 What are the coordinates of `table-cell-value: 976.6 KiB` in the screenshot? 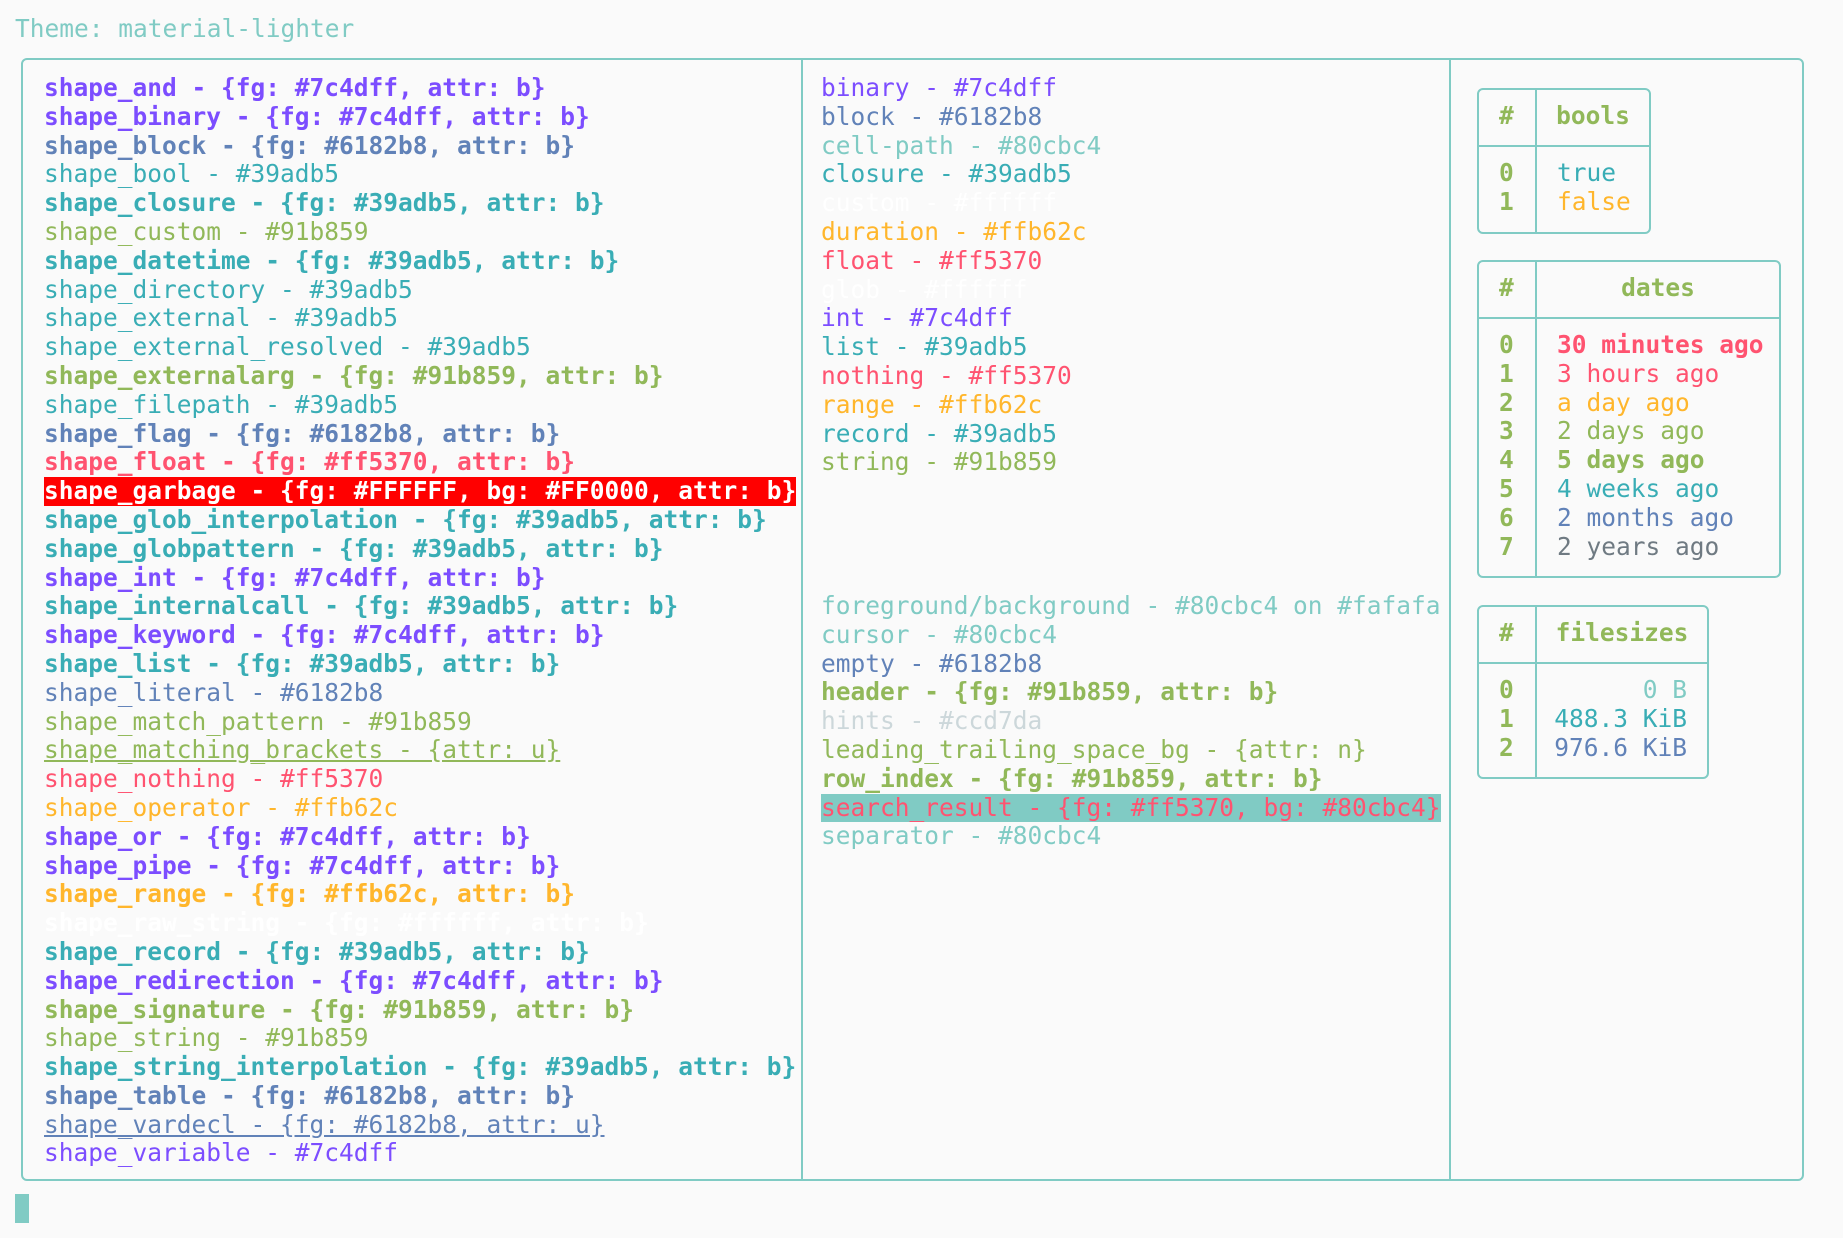 It's located at (1620, 747).